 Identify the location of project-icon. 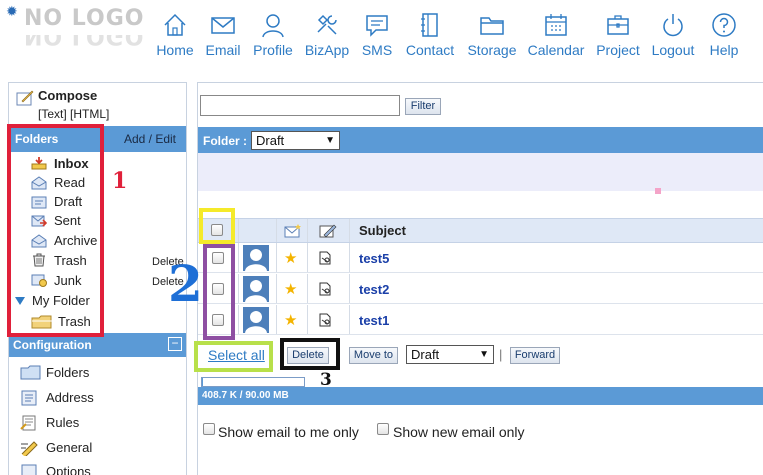
(618, 25).